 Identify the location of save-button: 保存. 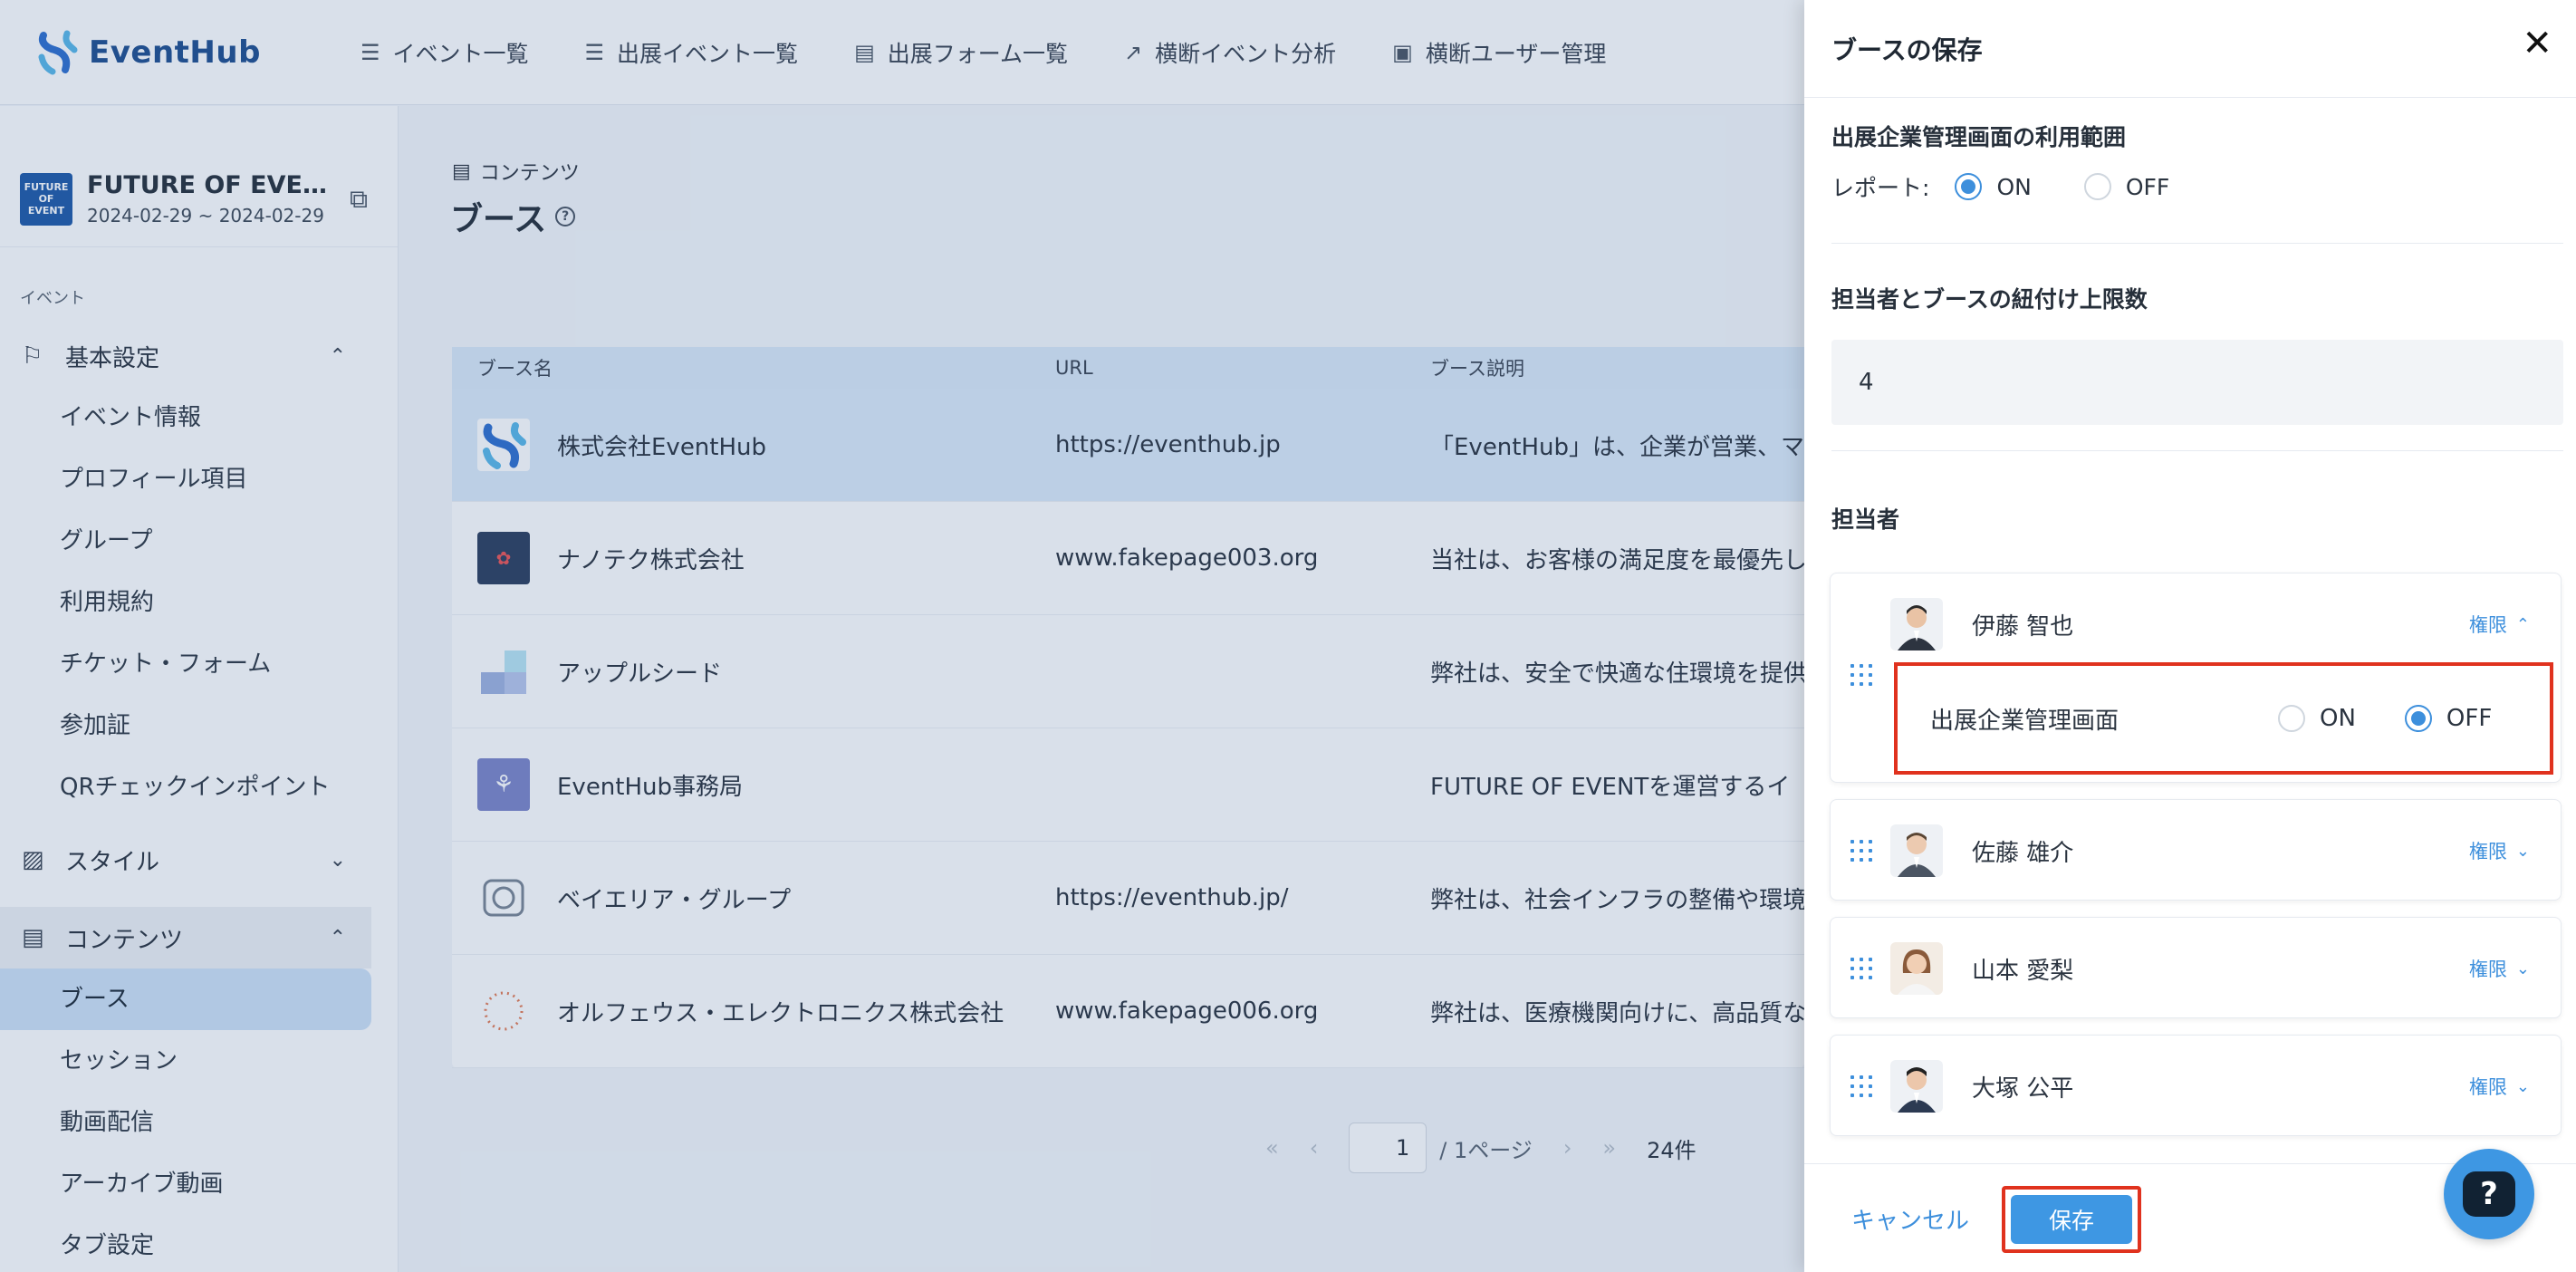
(2071, 1219).